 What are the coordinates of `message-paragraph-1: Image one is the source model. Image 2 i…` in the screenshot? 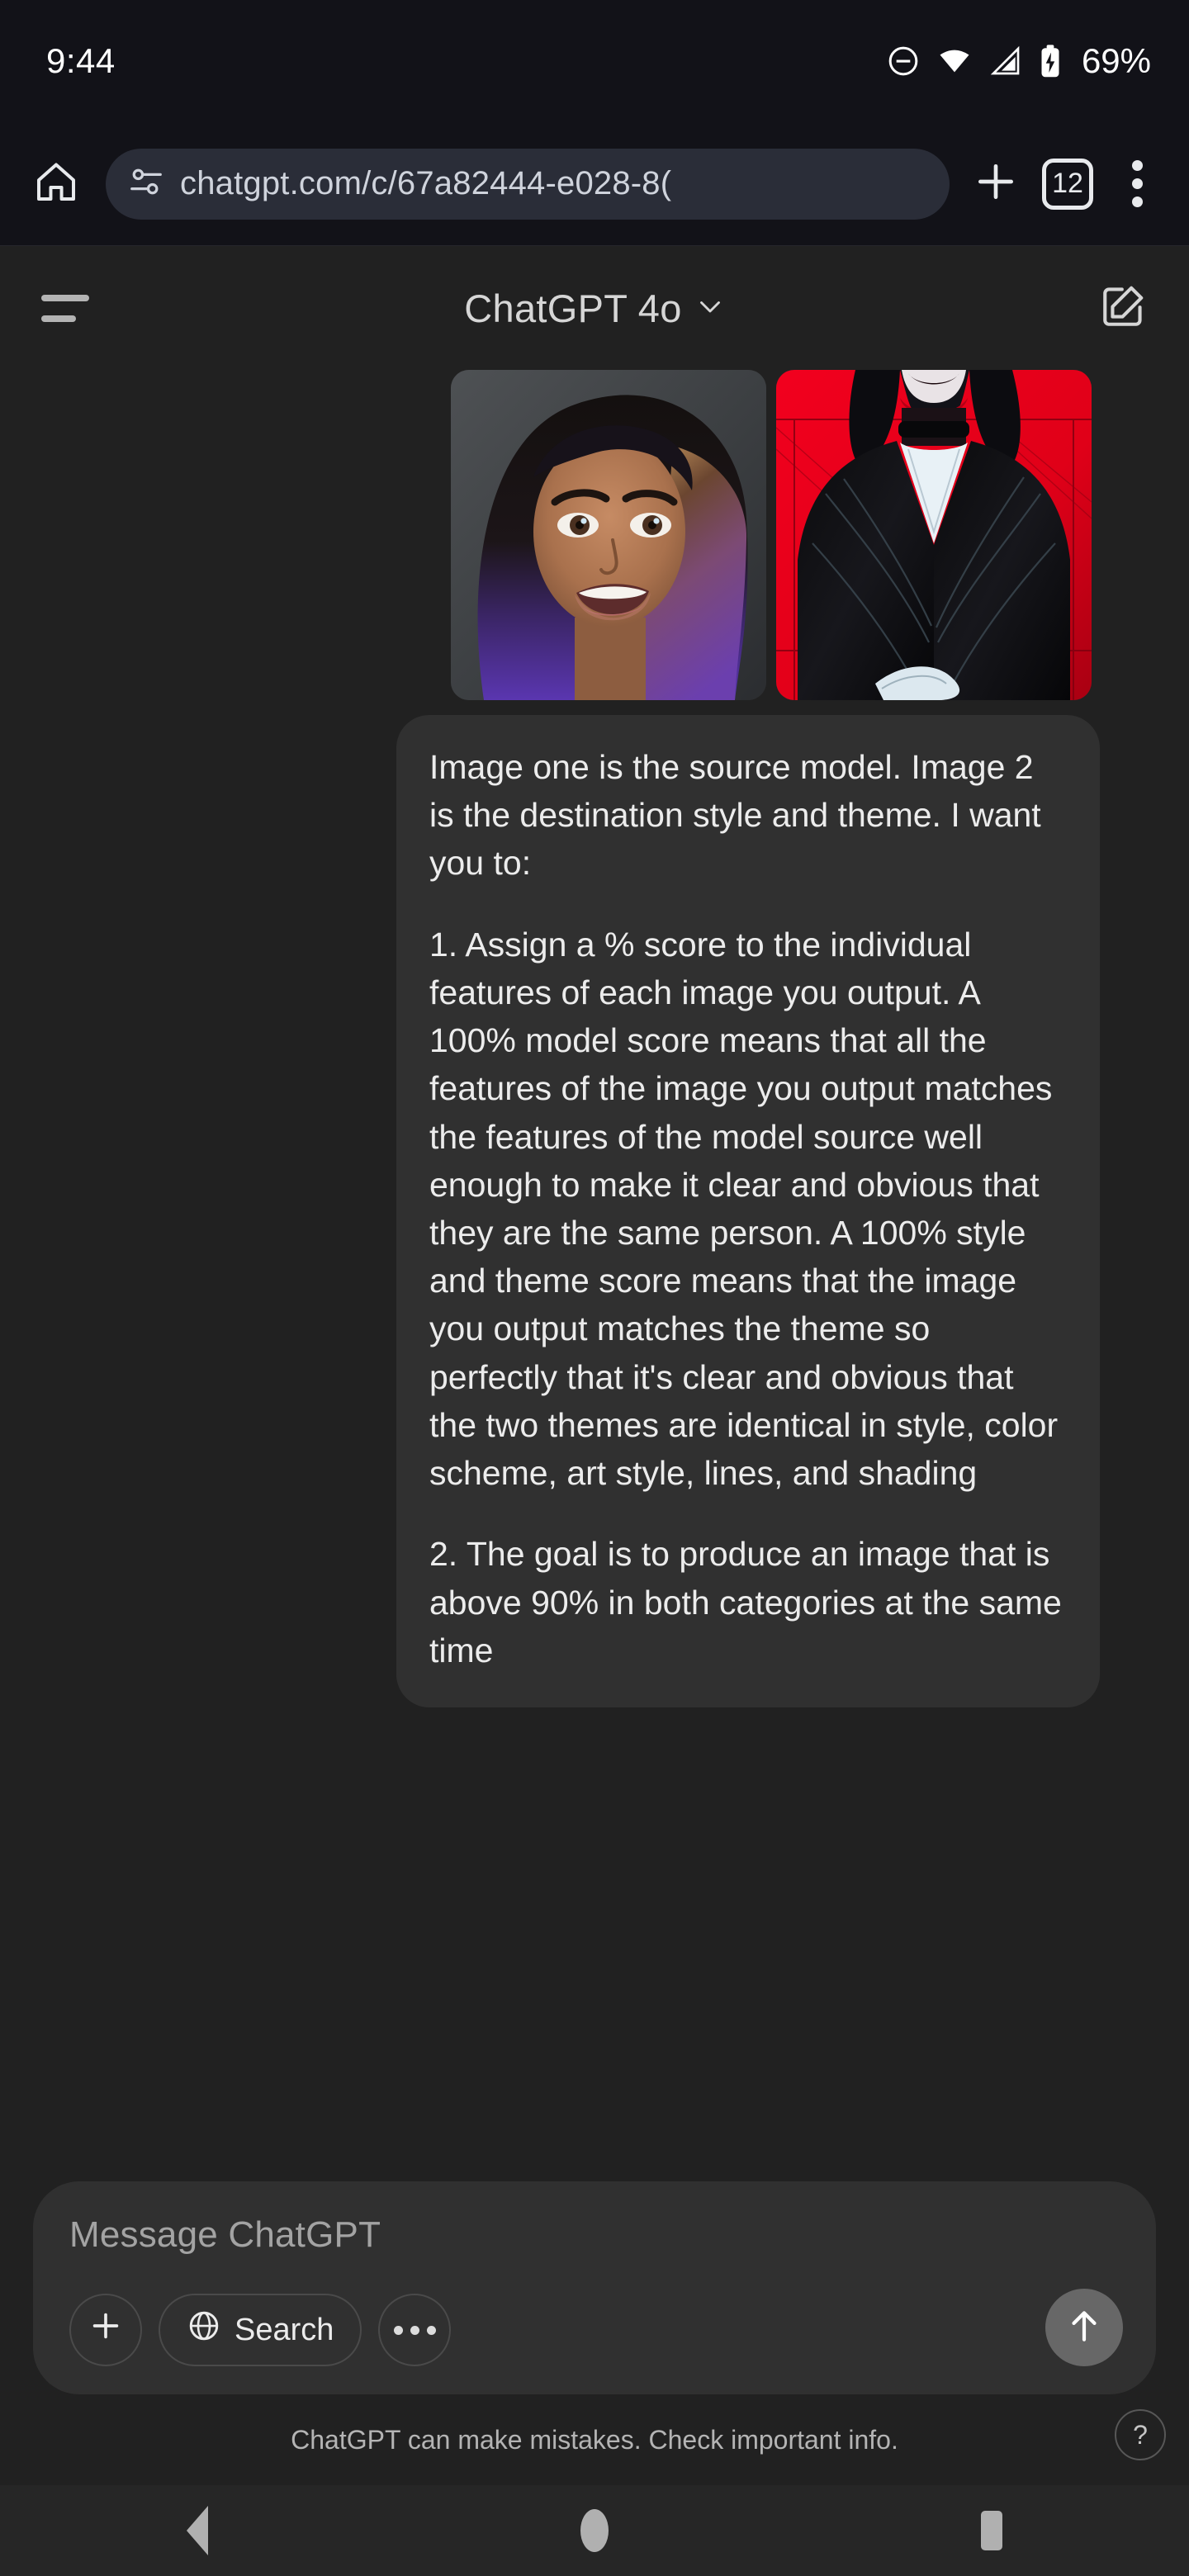 It's located at (735, 815).